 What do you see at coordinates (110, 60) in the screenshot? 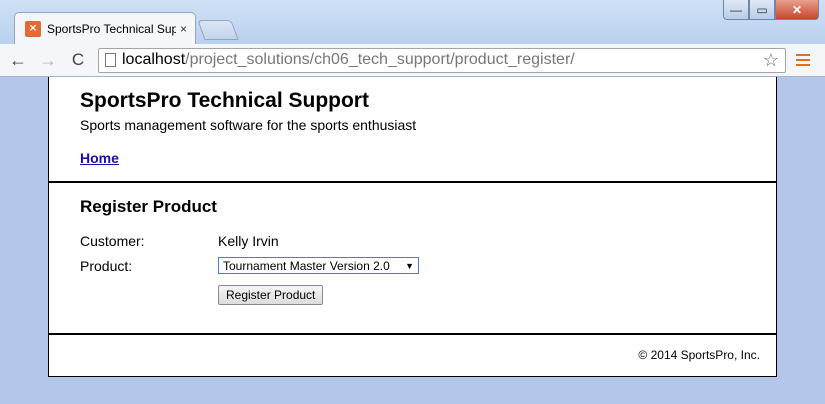
I see `page-icon` at bounding box center [110, 60].